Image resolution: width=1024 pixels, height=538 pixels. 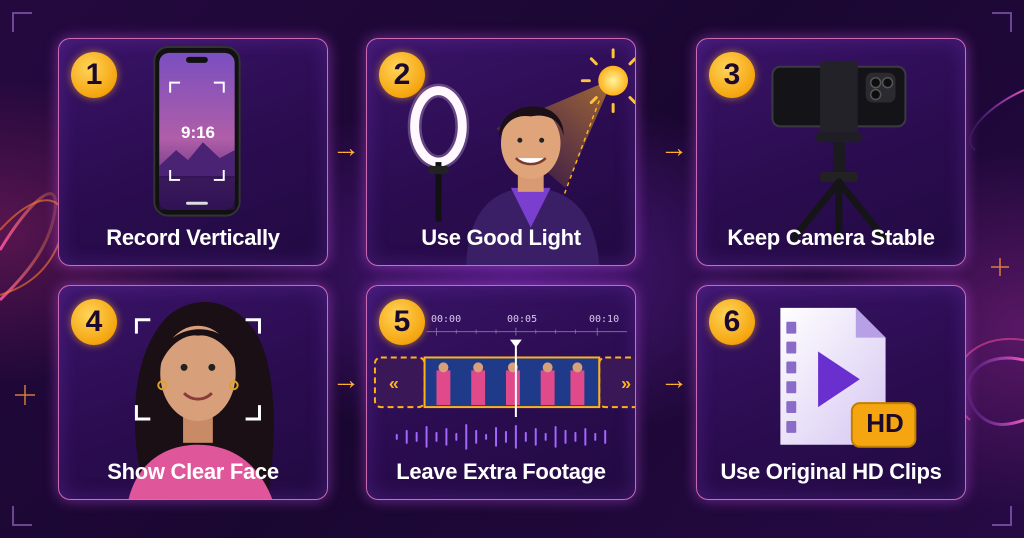 What do you see at coordinates (94, 75) in the screenshot?
I see `step-number-badge: 1` at bounding box center [94, 75].